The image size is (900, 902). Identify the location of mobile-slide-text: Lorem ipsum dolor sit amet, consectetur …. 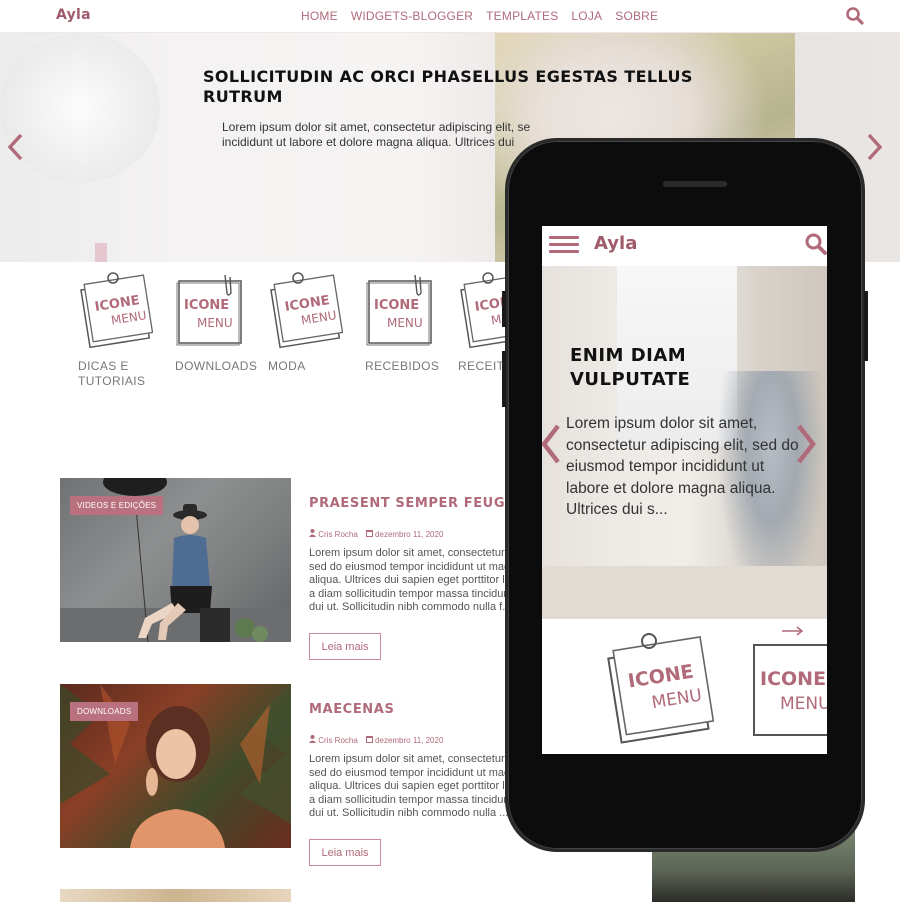
(682, 466).